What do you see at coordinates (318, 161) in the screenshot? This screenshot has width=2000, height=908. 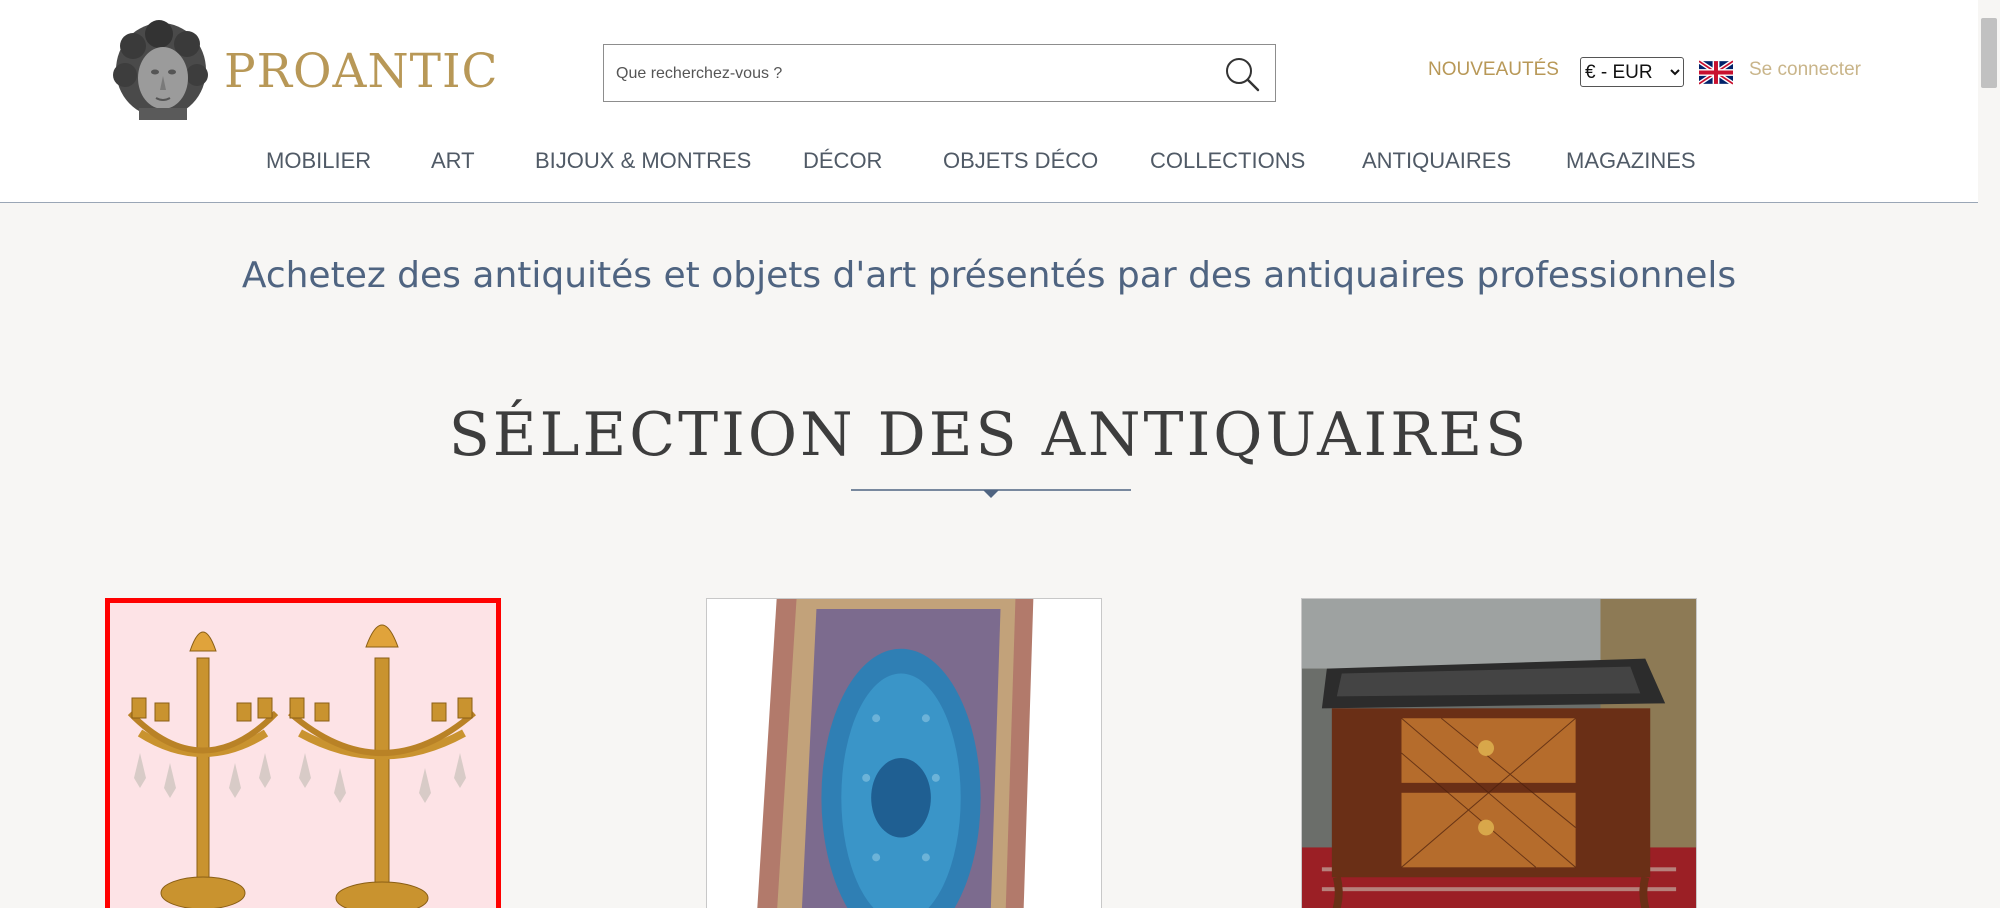 I see `nav-item-mobilier: MOBILIER` at bounding box center [318, 161].